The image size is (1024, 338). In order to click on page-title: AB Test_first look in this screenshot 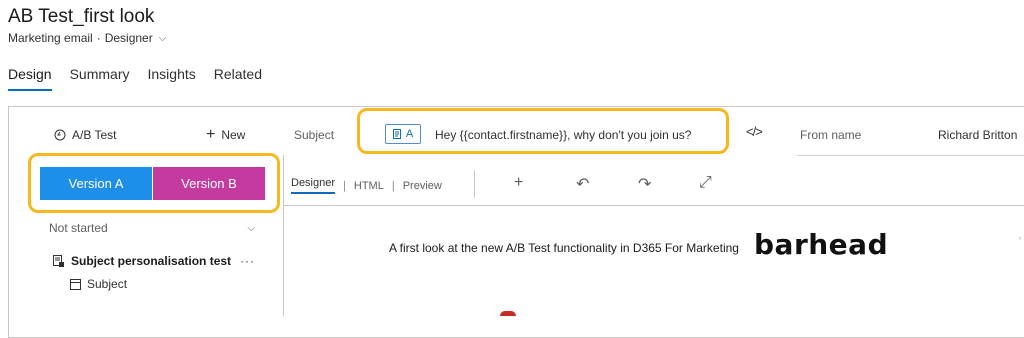, I will do `click(81, 16)`.